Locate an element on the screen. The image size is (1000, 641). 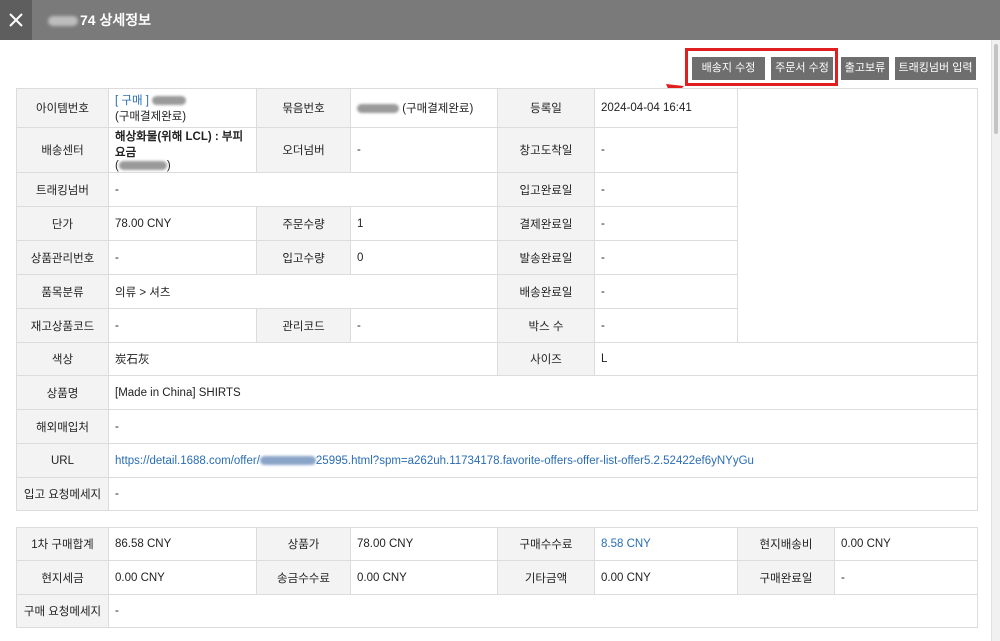
first-total-label: 1차 구매합계 is located at coordinates (62, 544).